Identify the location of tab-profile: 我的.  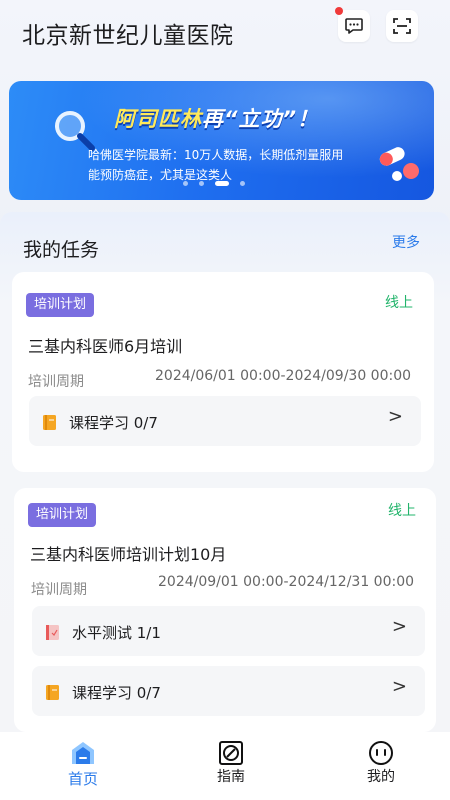
(381, 766).